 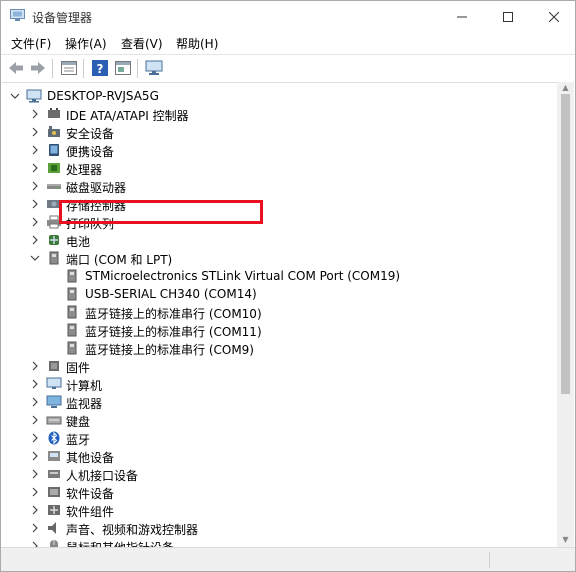 I want to click on close-icon, so click(x=554, y=16).